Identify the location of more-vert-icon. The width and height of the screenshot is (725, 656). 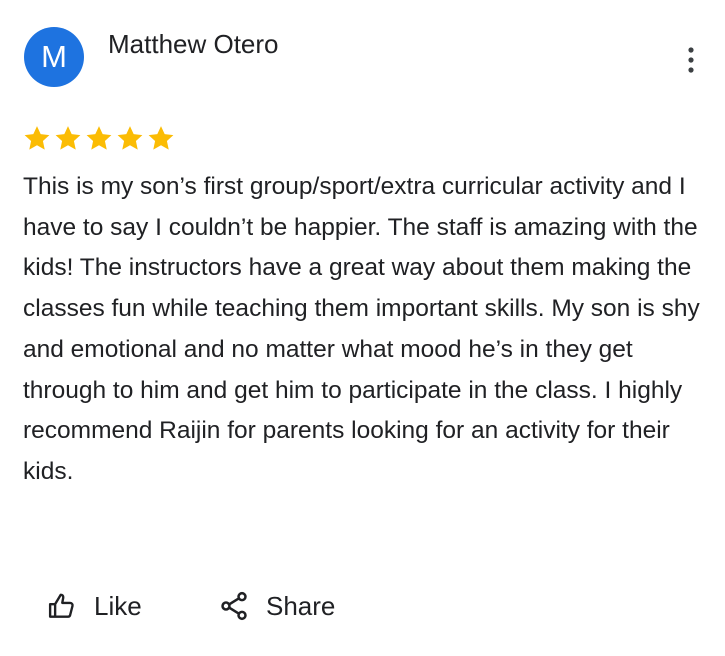
(691, 60).